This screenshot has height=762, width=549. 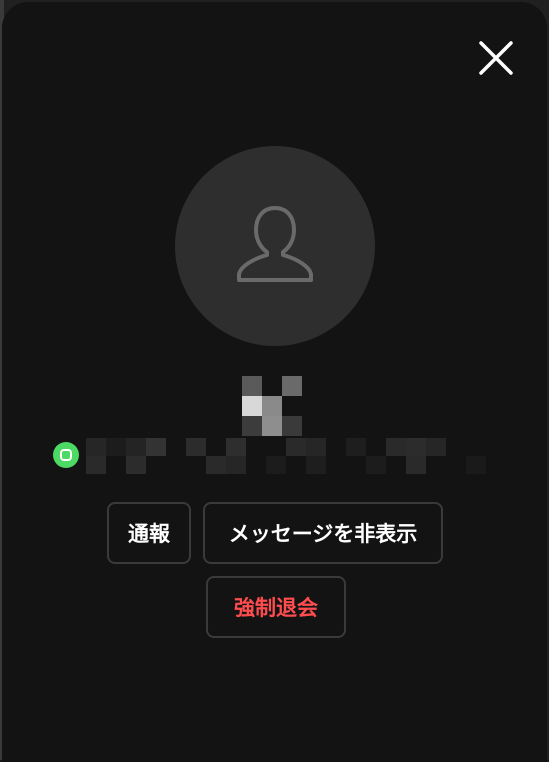 I want to click on chat-service-icon, so click(x=66, y=455).